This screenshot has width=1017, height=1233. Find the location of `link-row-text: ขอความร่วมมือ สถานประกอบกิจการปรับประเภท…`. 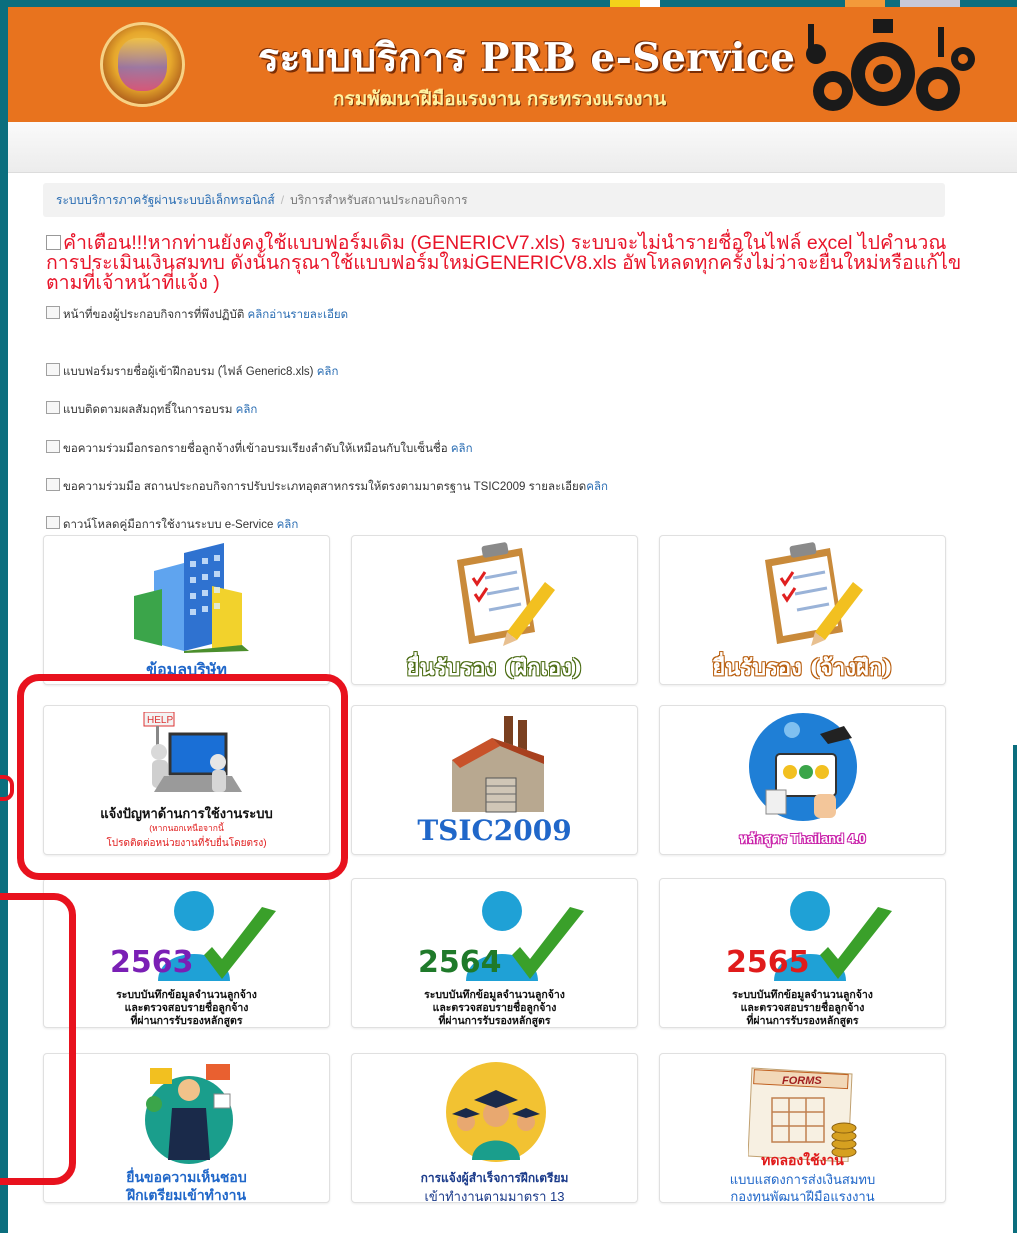

link-row-text: ขอความร่วมมือ สถานประกอบกิจการปรับประเภท… is located at coordinates (325, 487).